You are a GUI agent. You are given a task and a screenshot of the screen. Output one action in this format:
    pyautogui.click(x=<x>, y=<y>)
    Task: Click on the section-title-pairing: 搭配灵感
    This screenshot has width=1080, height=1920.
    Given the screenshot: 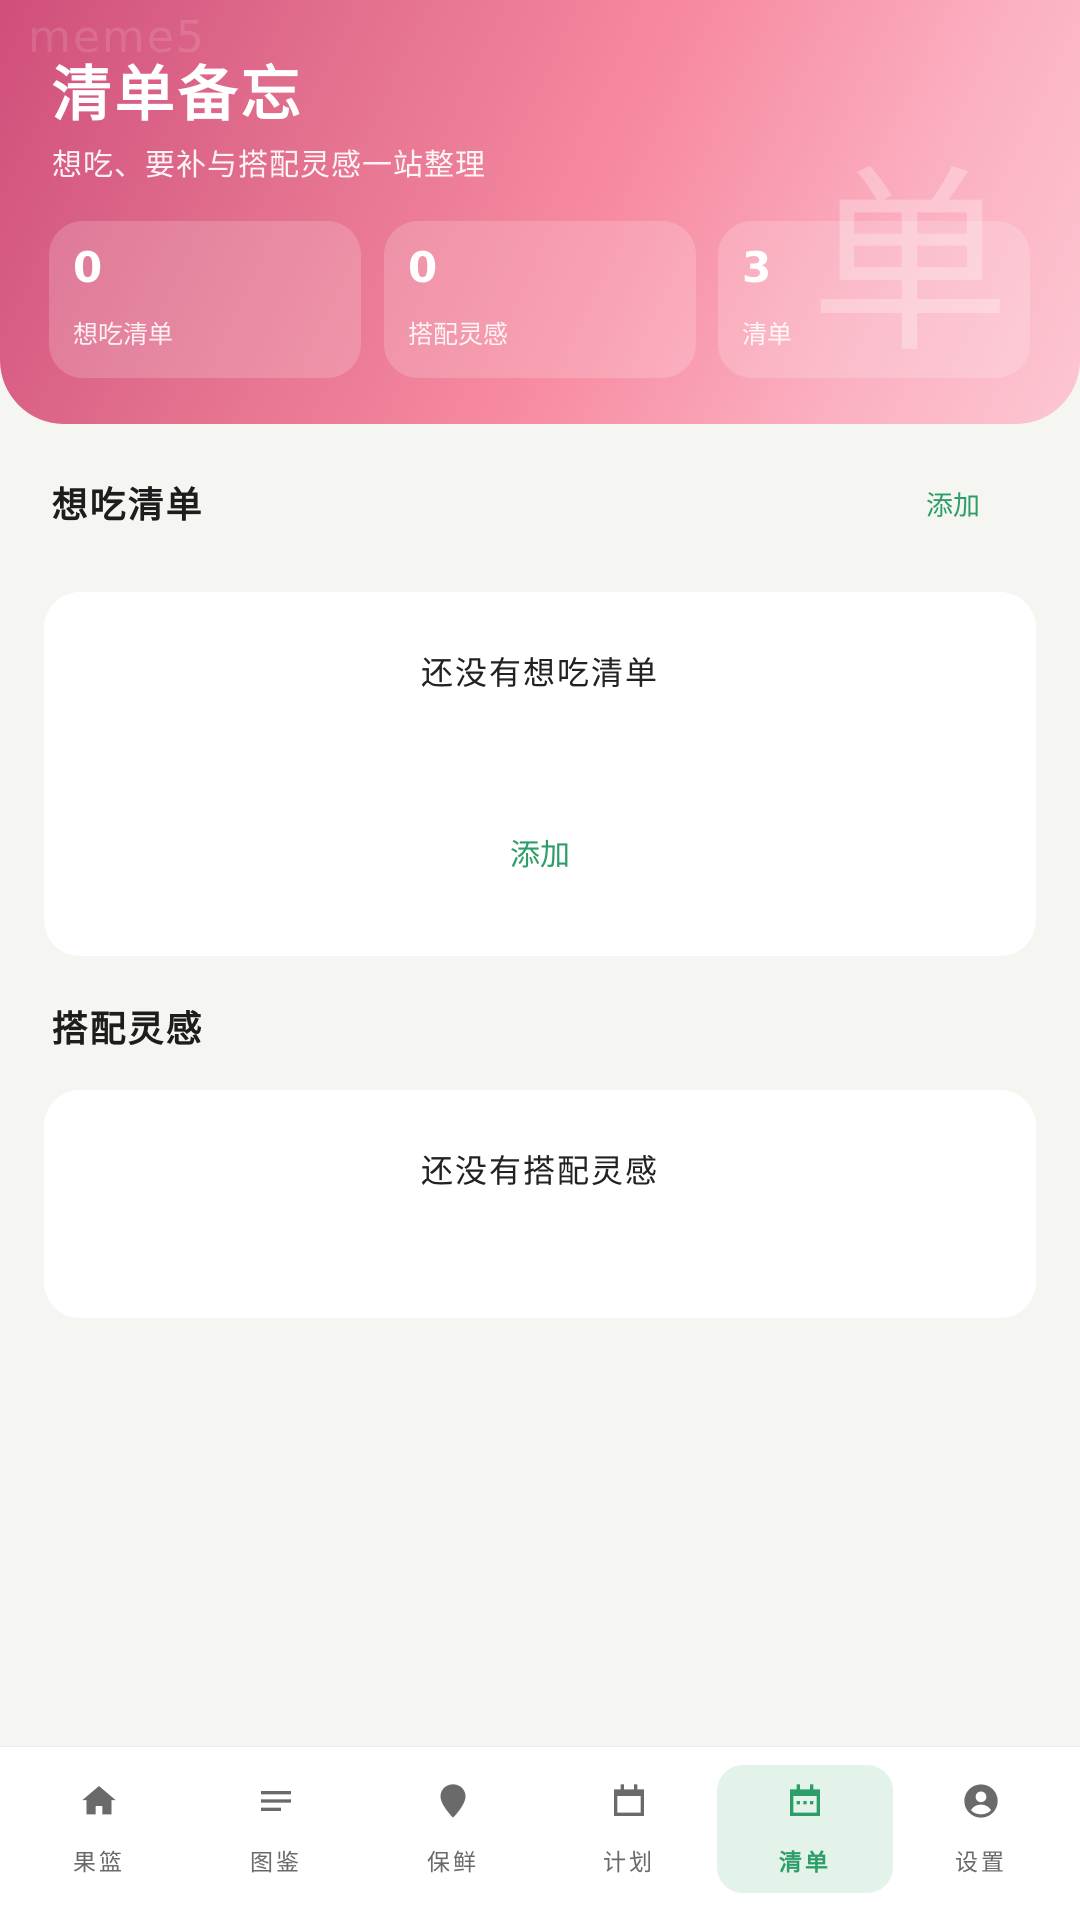 What is the action you would take?
    pyautogui.click(x=128, y=1029)
    